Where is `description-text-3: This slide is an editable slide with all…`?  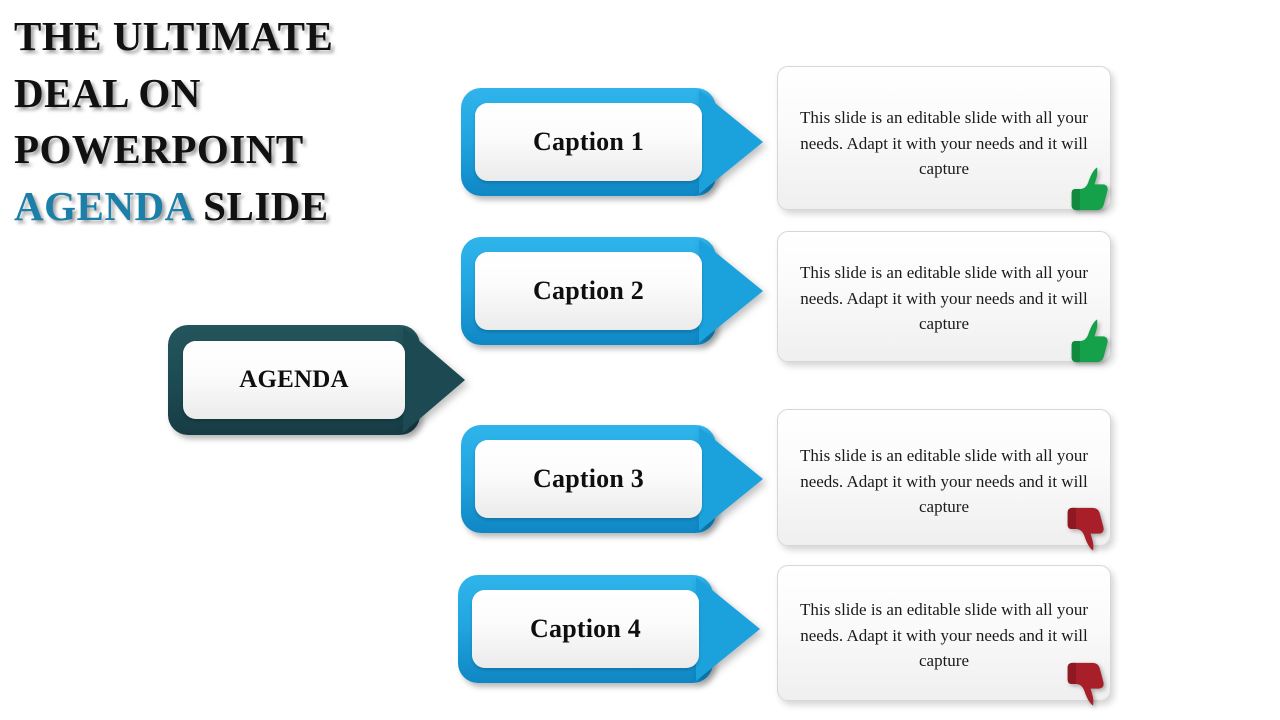
description-text-3: This slide is an editable slide with all… is located at coordinates (944, 481).